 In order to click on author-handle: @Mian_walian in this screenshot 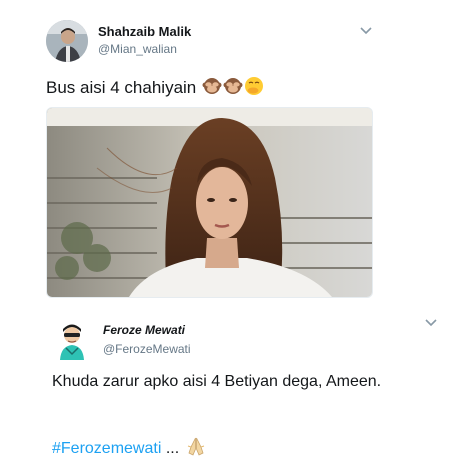, I will do `click(137, 49)`.